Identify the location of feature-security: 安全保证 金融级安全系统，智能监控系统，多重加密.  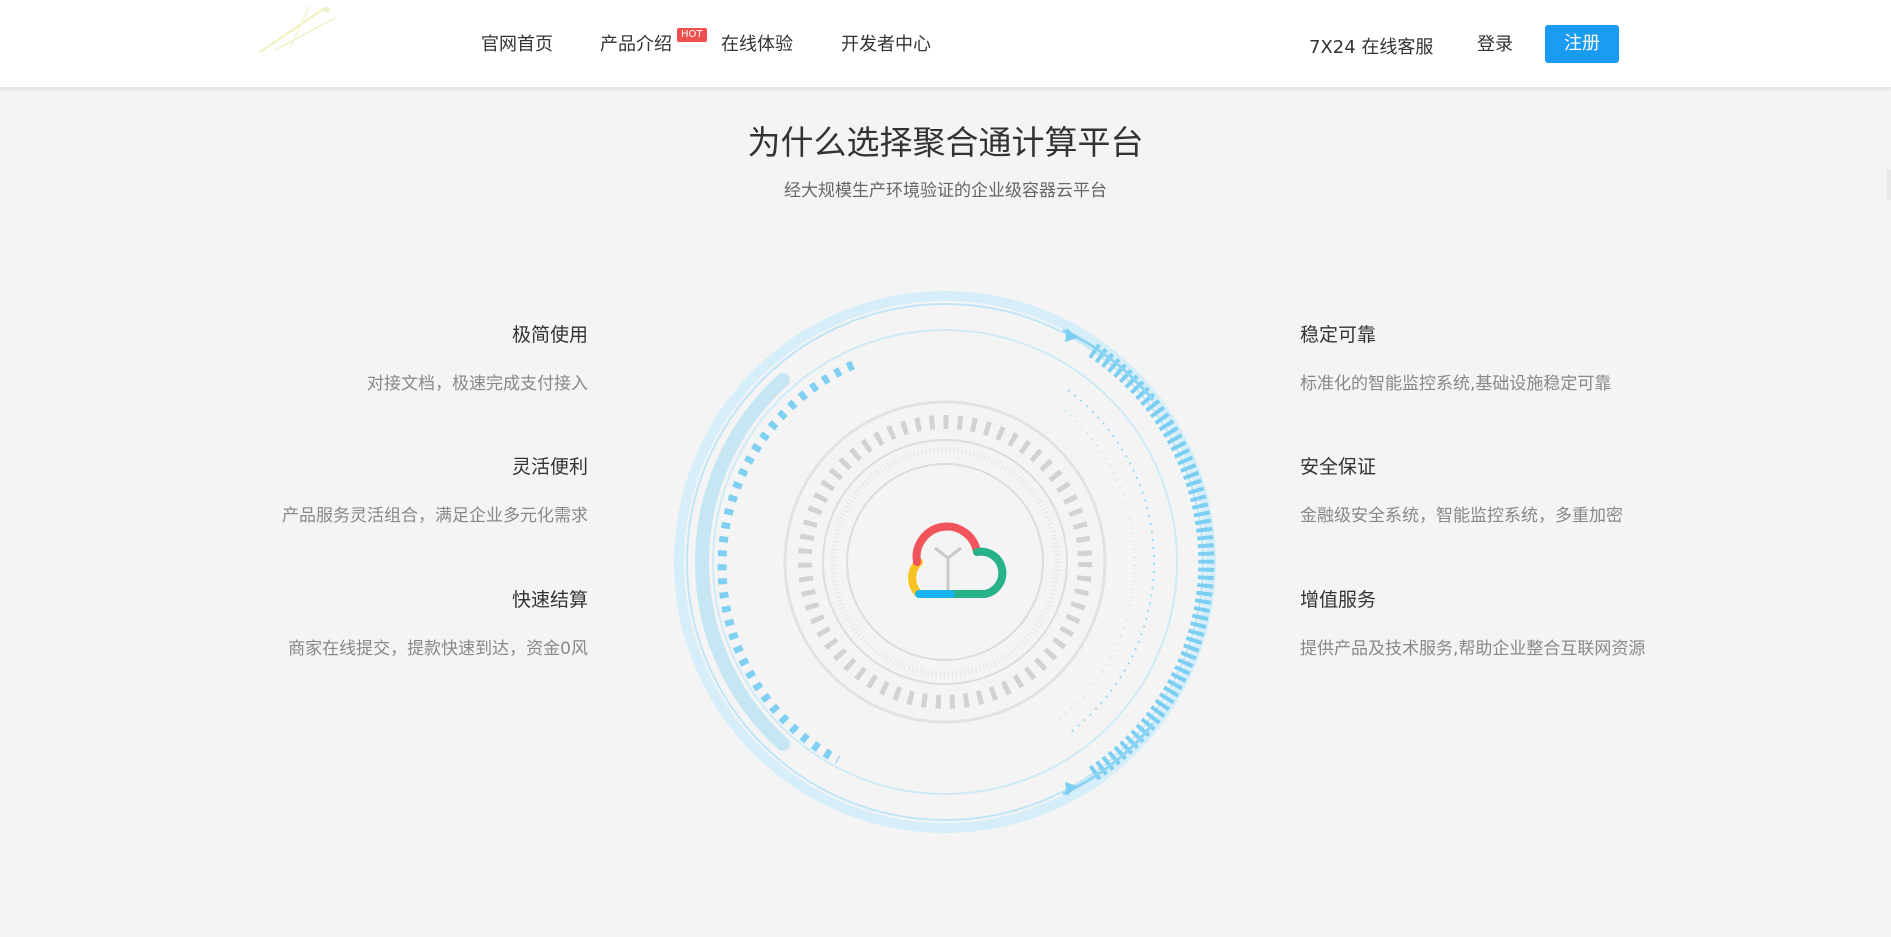
(1510, 489).